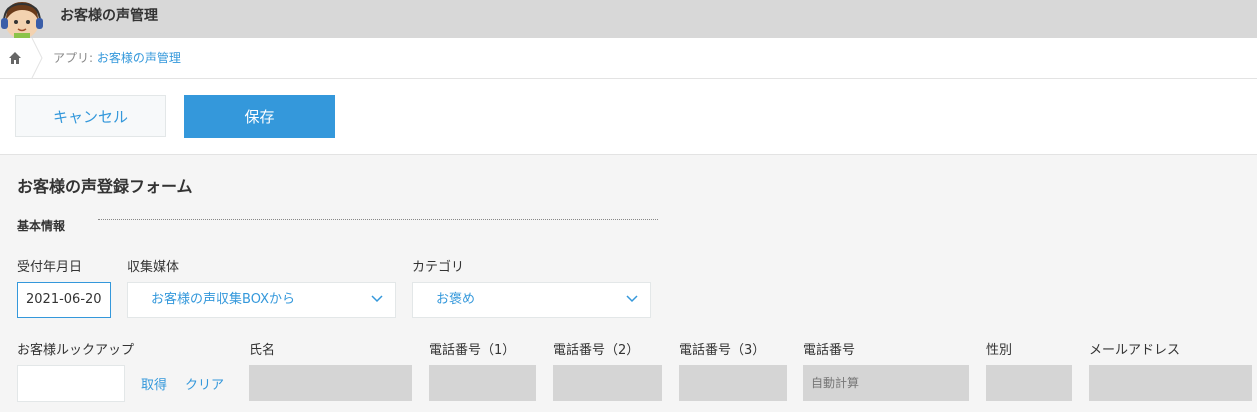  Describe the element at coordinates (37, 58) in the screenshot. I see `breadcrumb-separator` at that location.